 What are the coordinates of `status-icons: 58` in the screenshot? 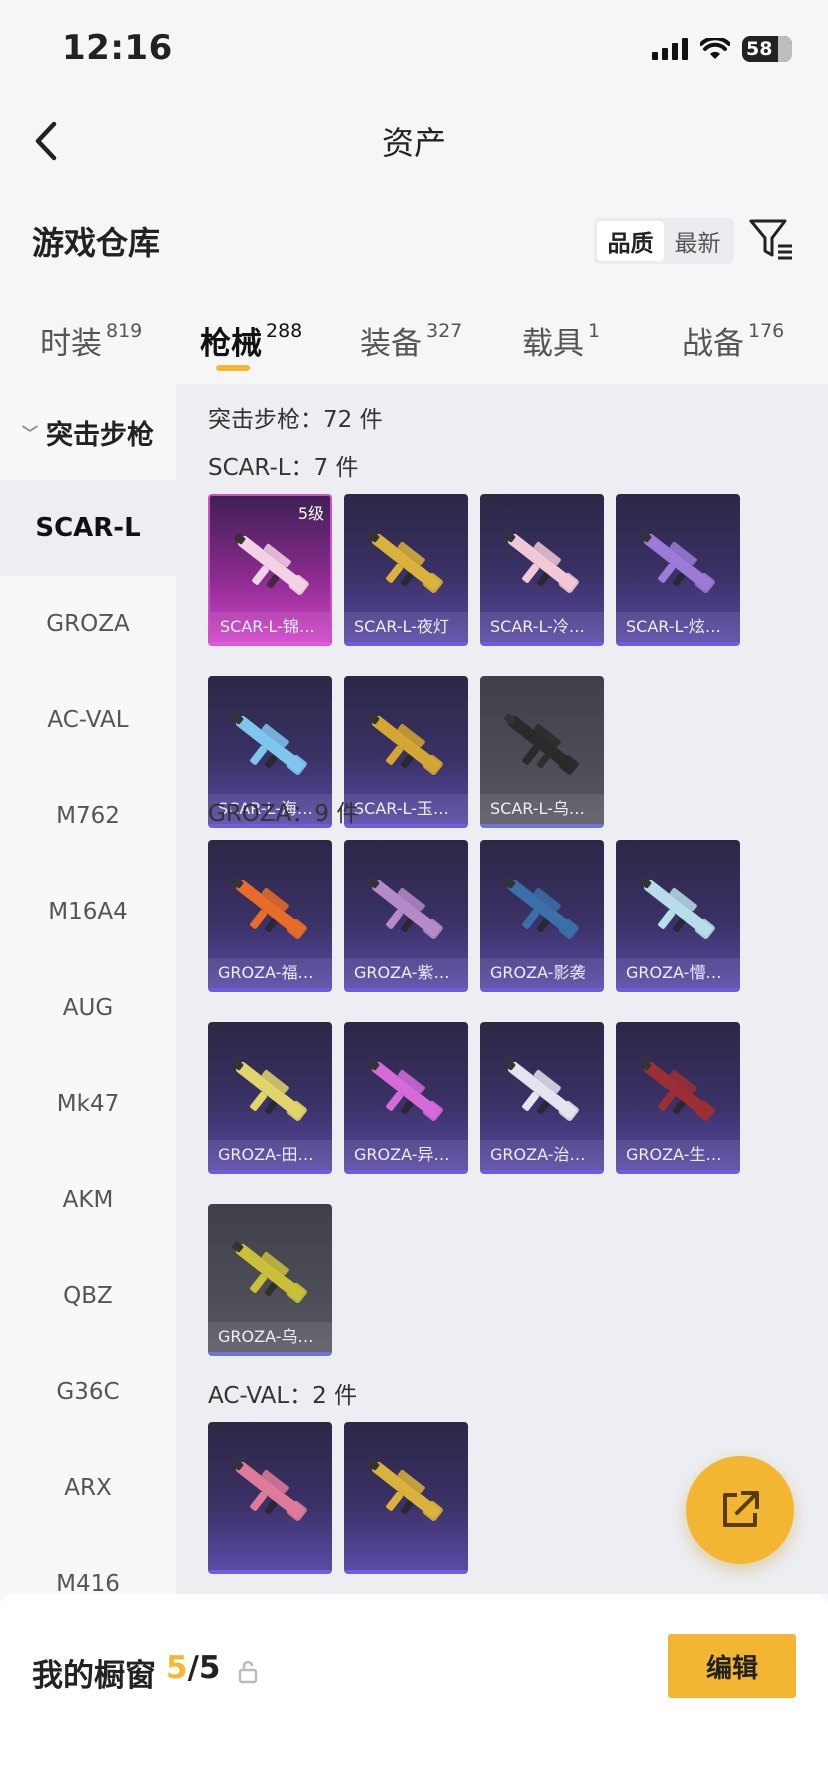 It's located at (722, 49).